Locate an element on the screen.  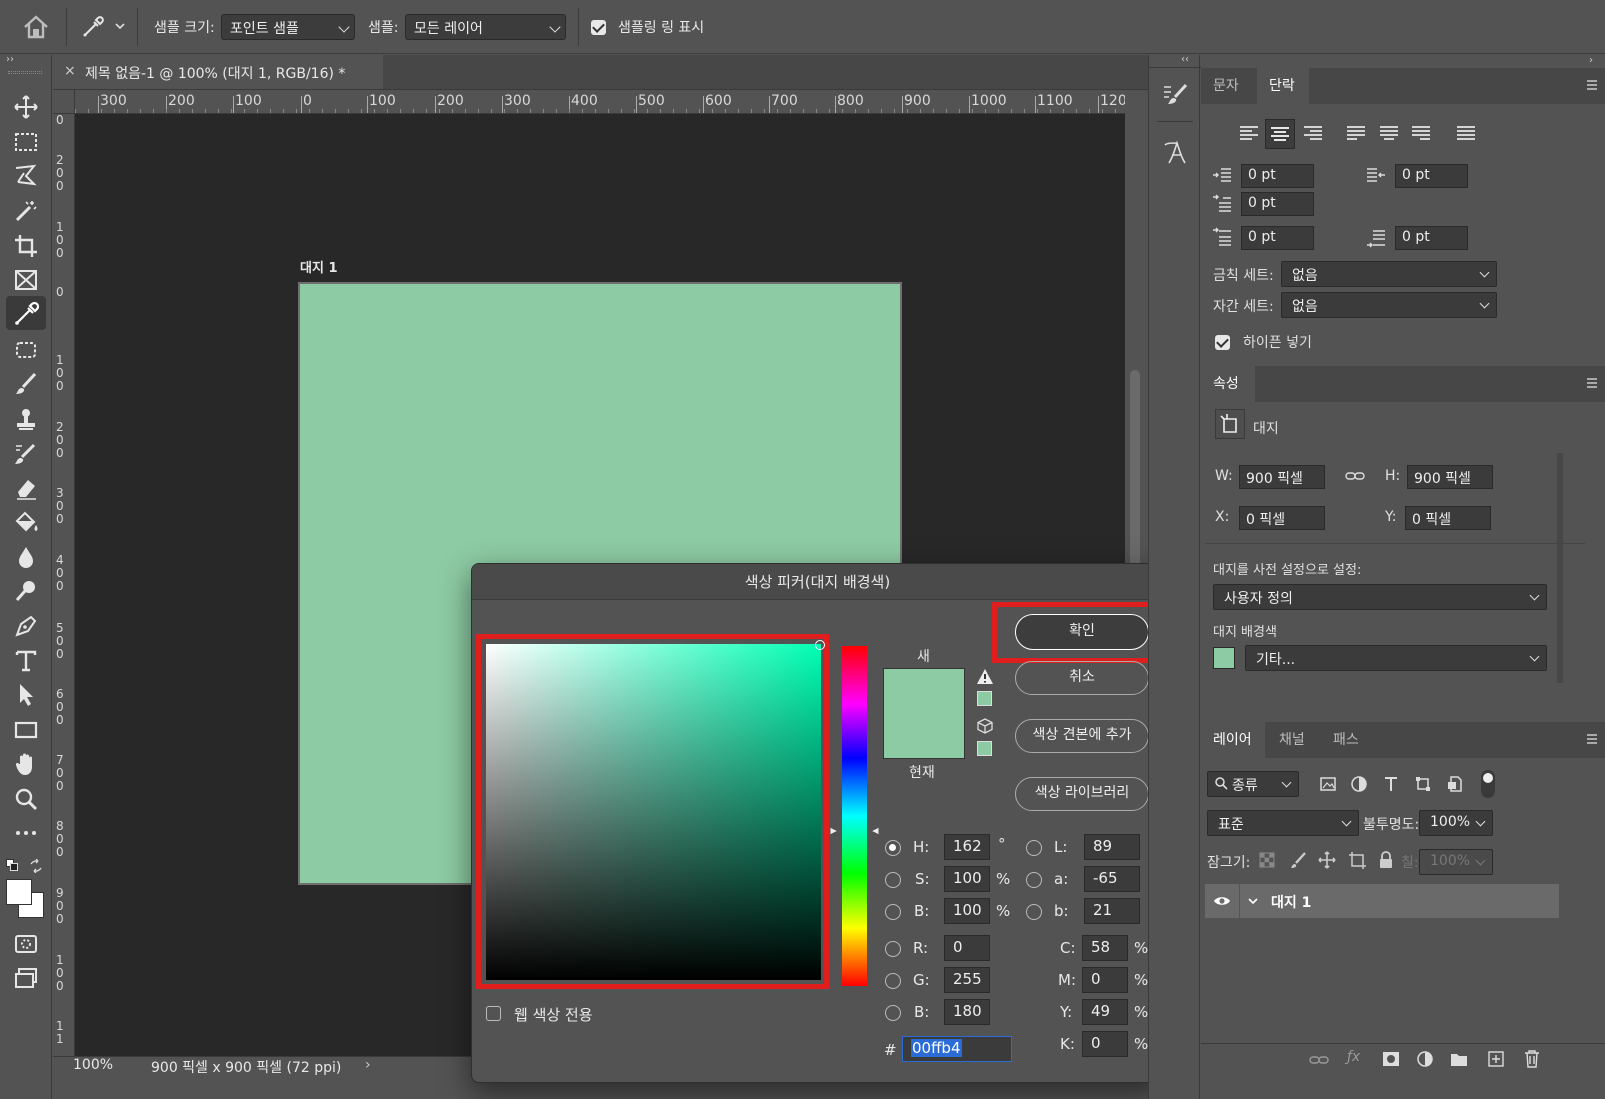
collapse-left-arrows-icon: ‹‹ is located at coordinates (1188, 60).